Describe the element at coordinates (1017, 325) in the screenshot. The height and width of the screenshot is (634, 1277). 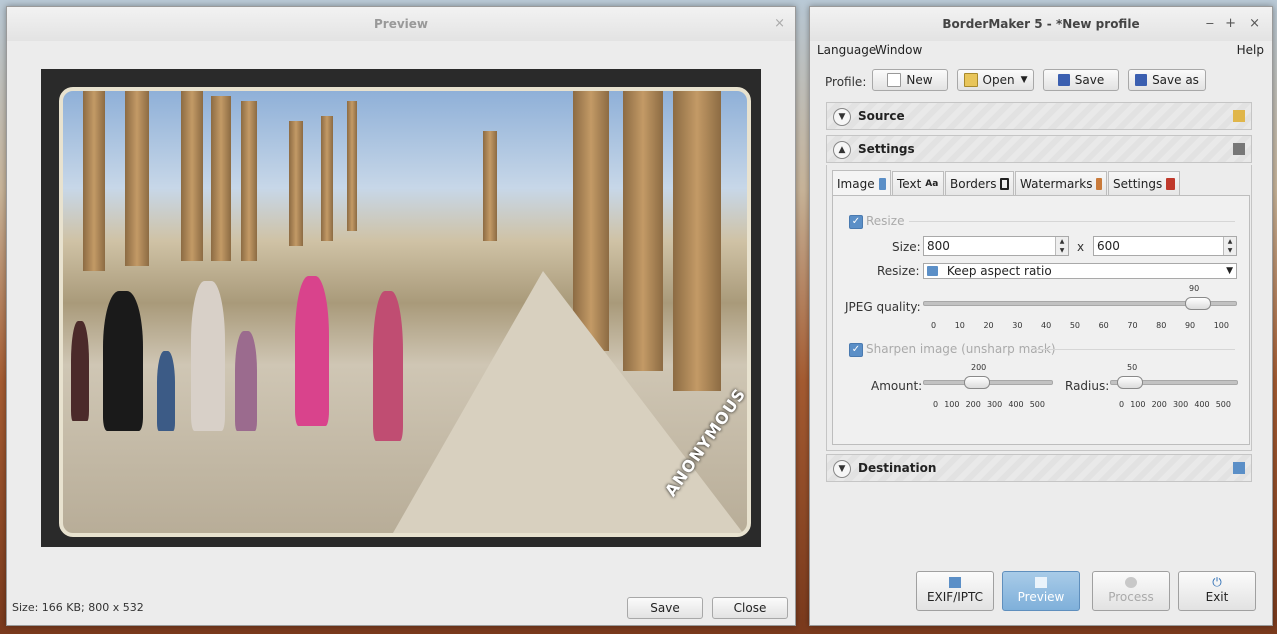
I see `jpeg-tick-label: 30` at that location.